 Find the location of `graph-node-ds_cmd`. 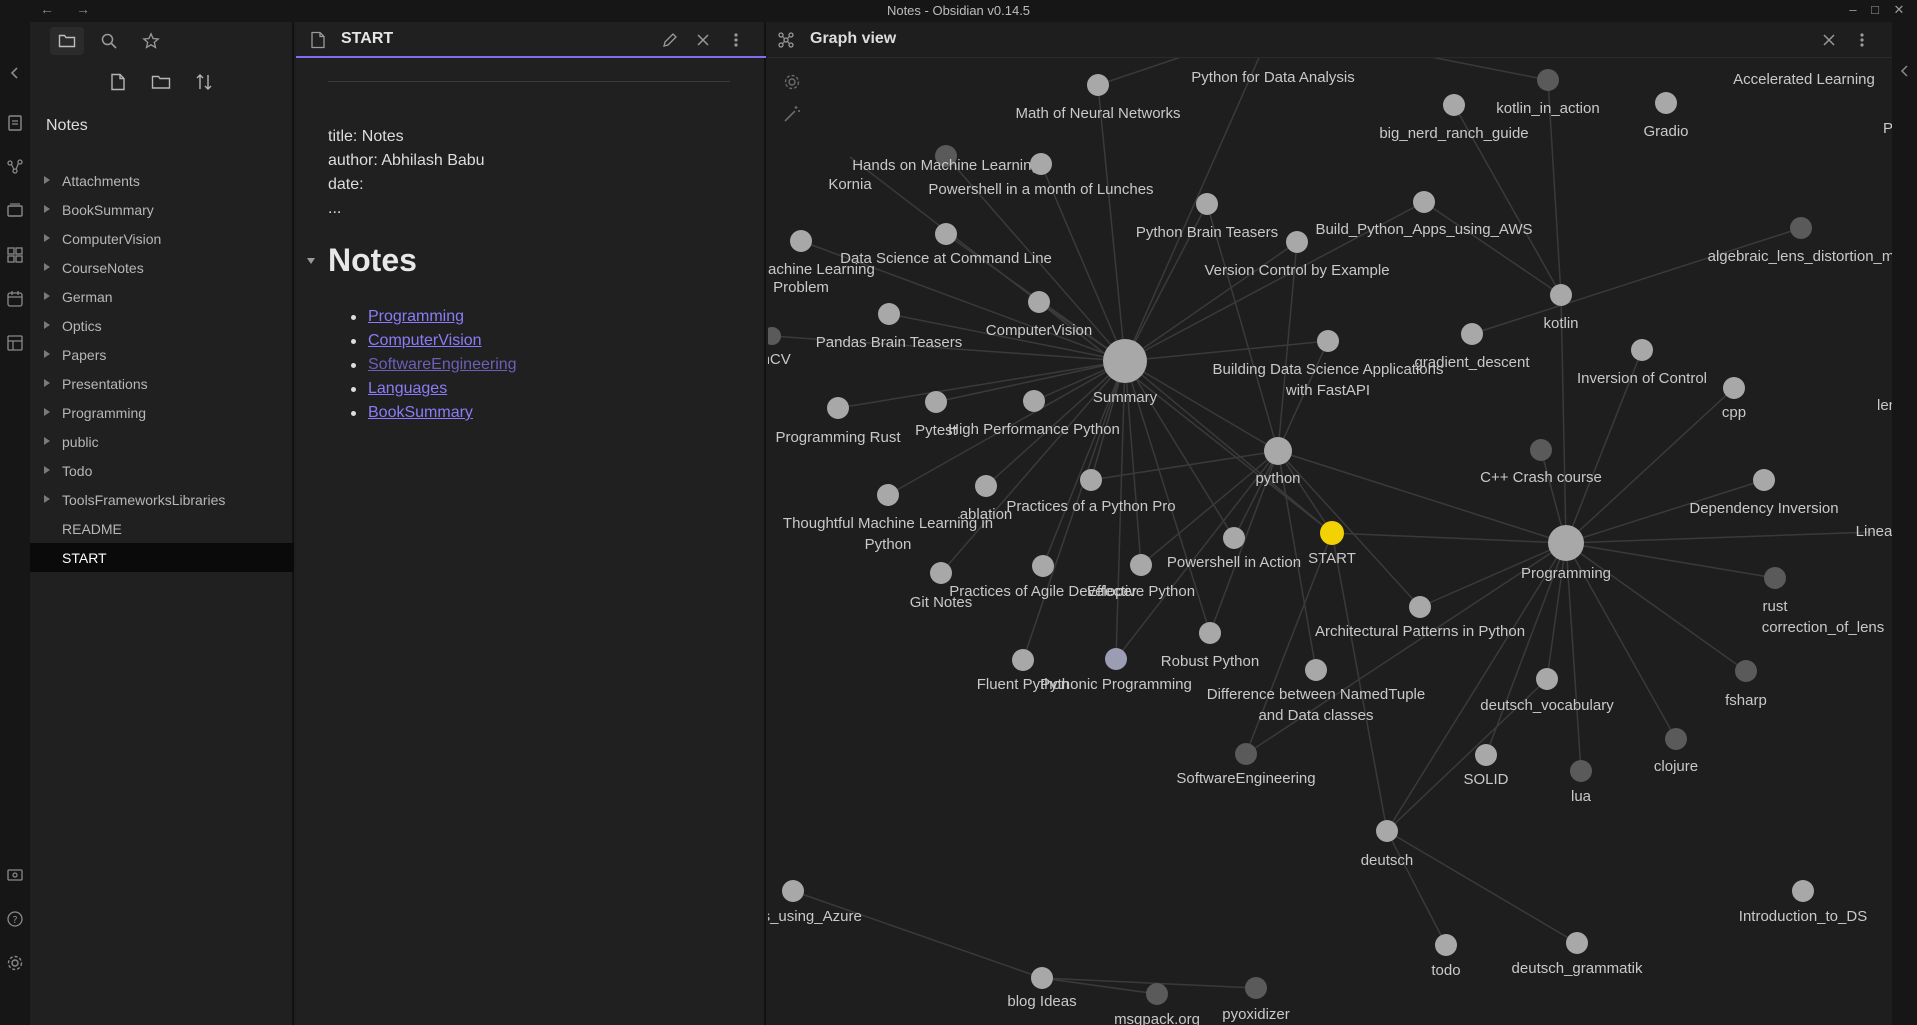

graph-node-ds_cmd is located at coordinates (946, 234).